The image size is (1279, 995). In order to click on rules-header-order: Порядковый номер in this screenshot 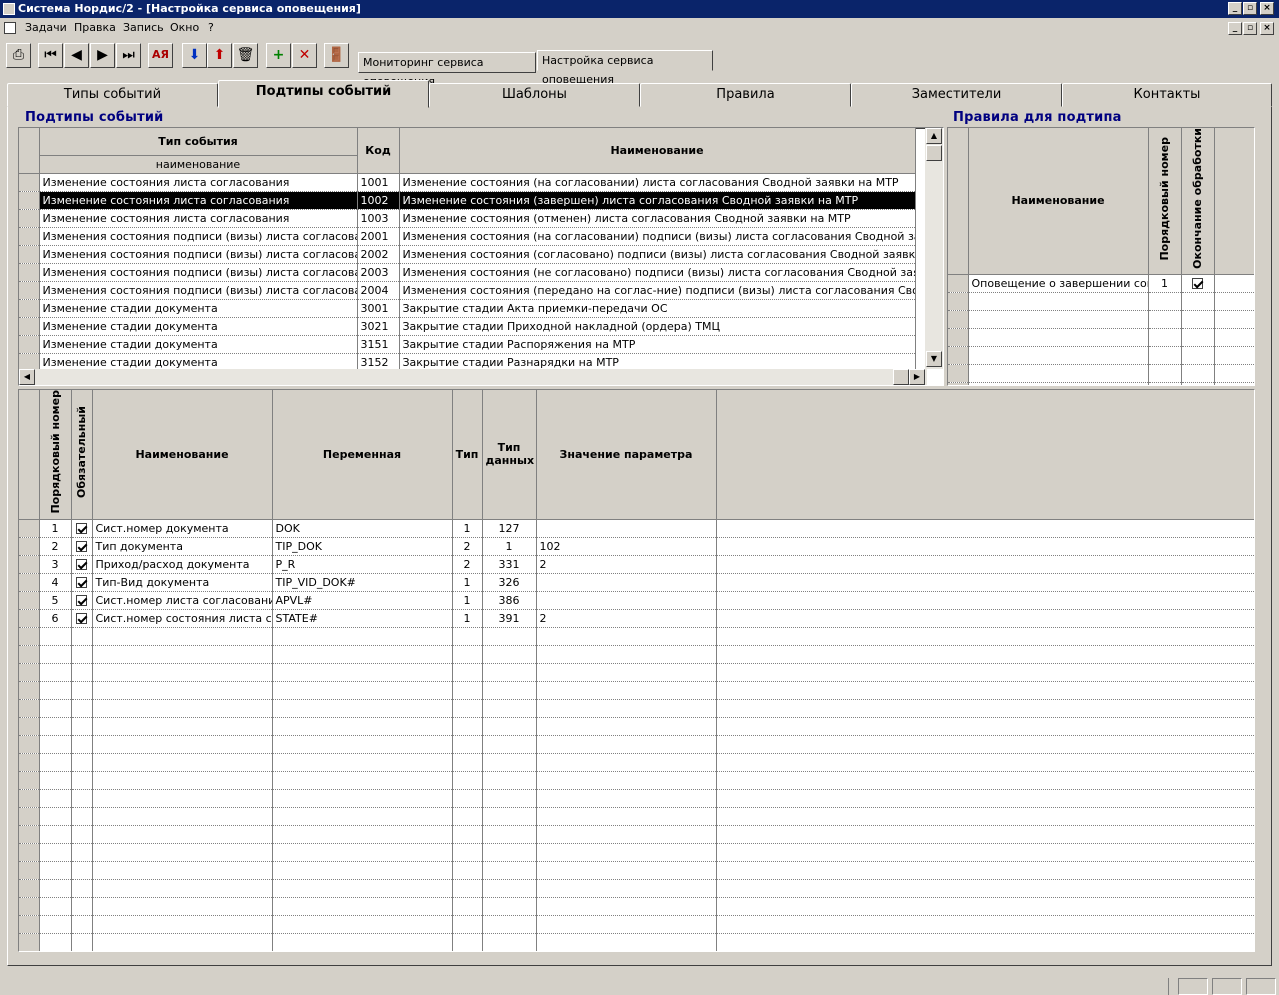, I will do `click(1165, 201)`.